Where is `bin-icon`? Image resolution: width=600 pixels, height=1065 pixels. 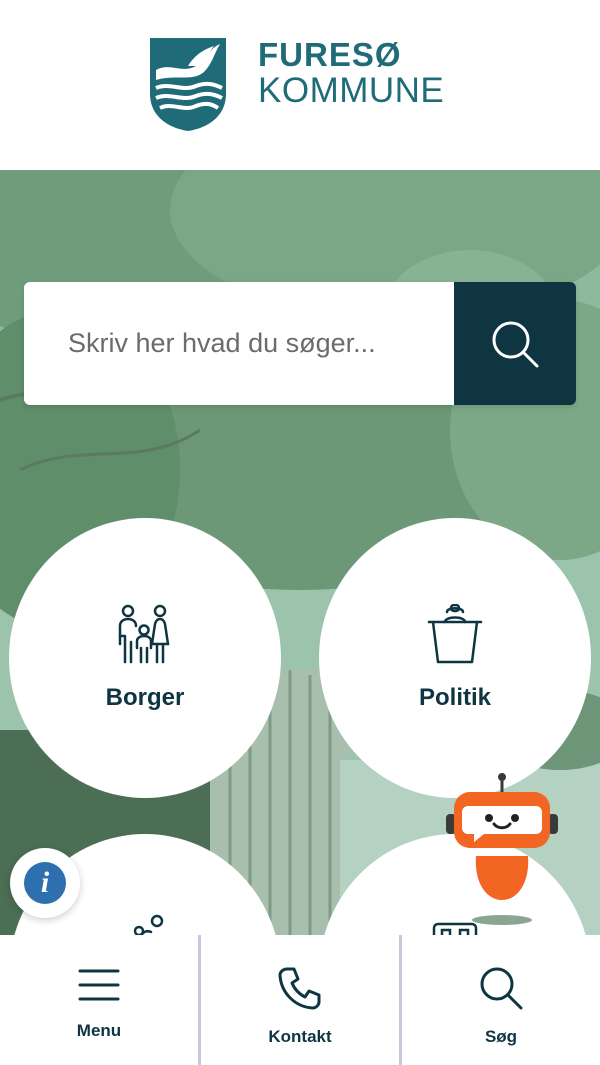
bin-icon is located at coordinates (455, 634).